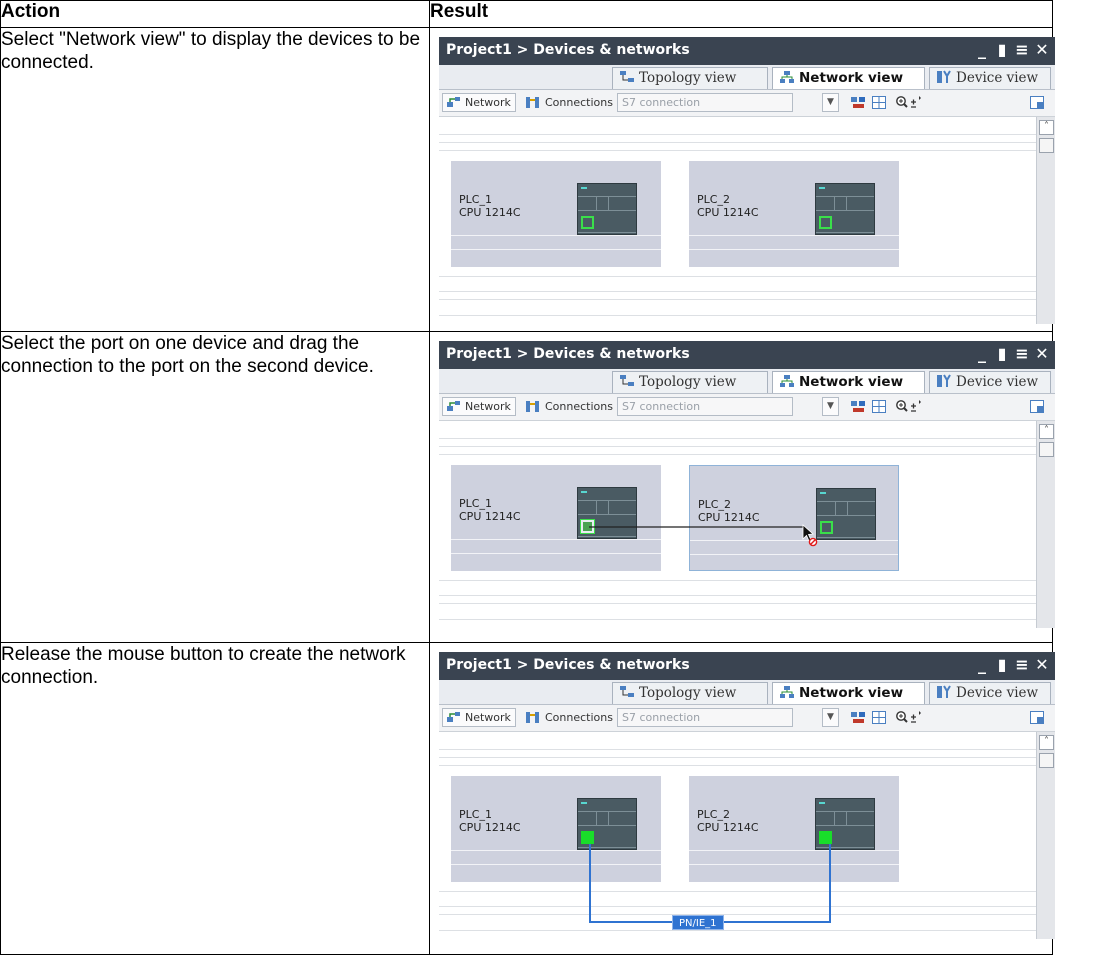 This screenshot has width=1111, height=955. I want to click on subnet-line, so click(737, 835).